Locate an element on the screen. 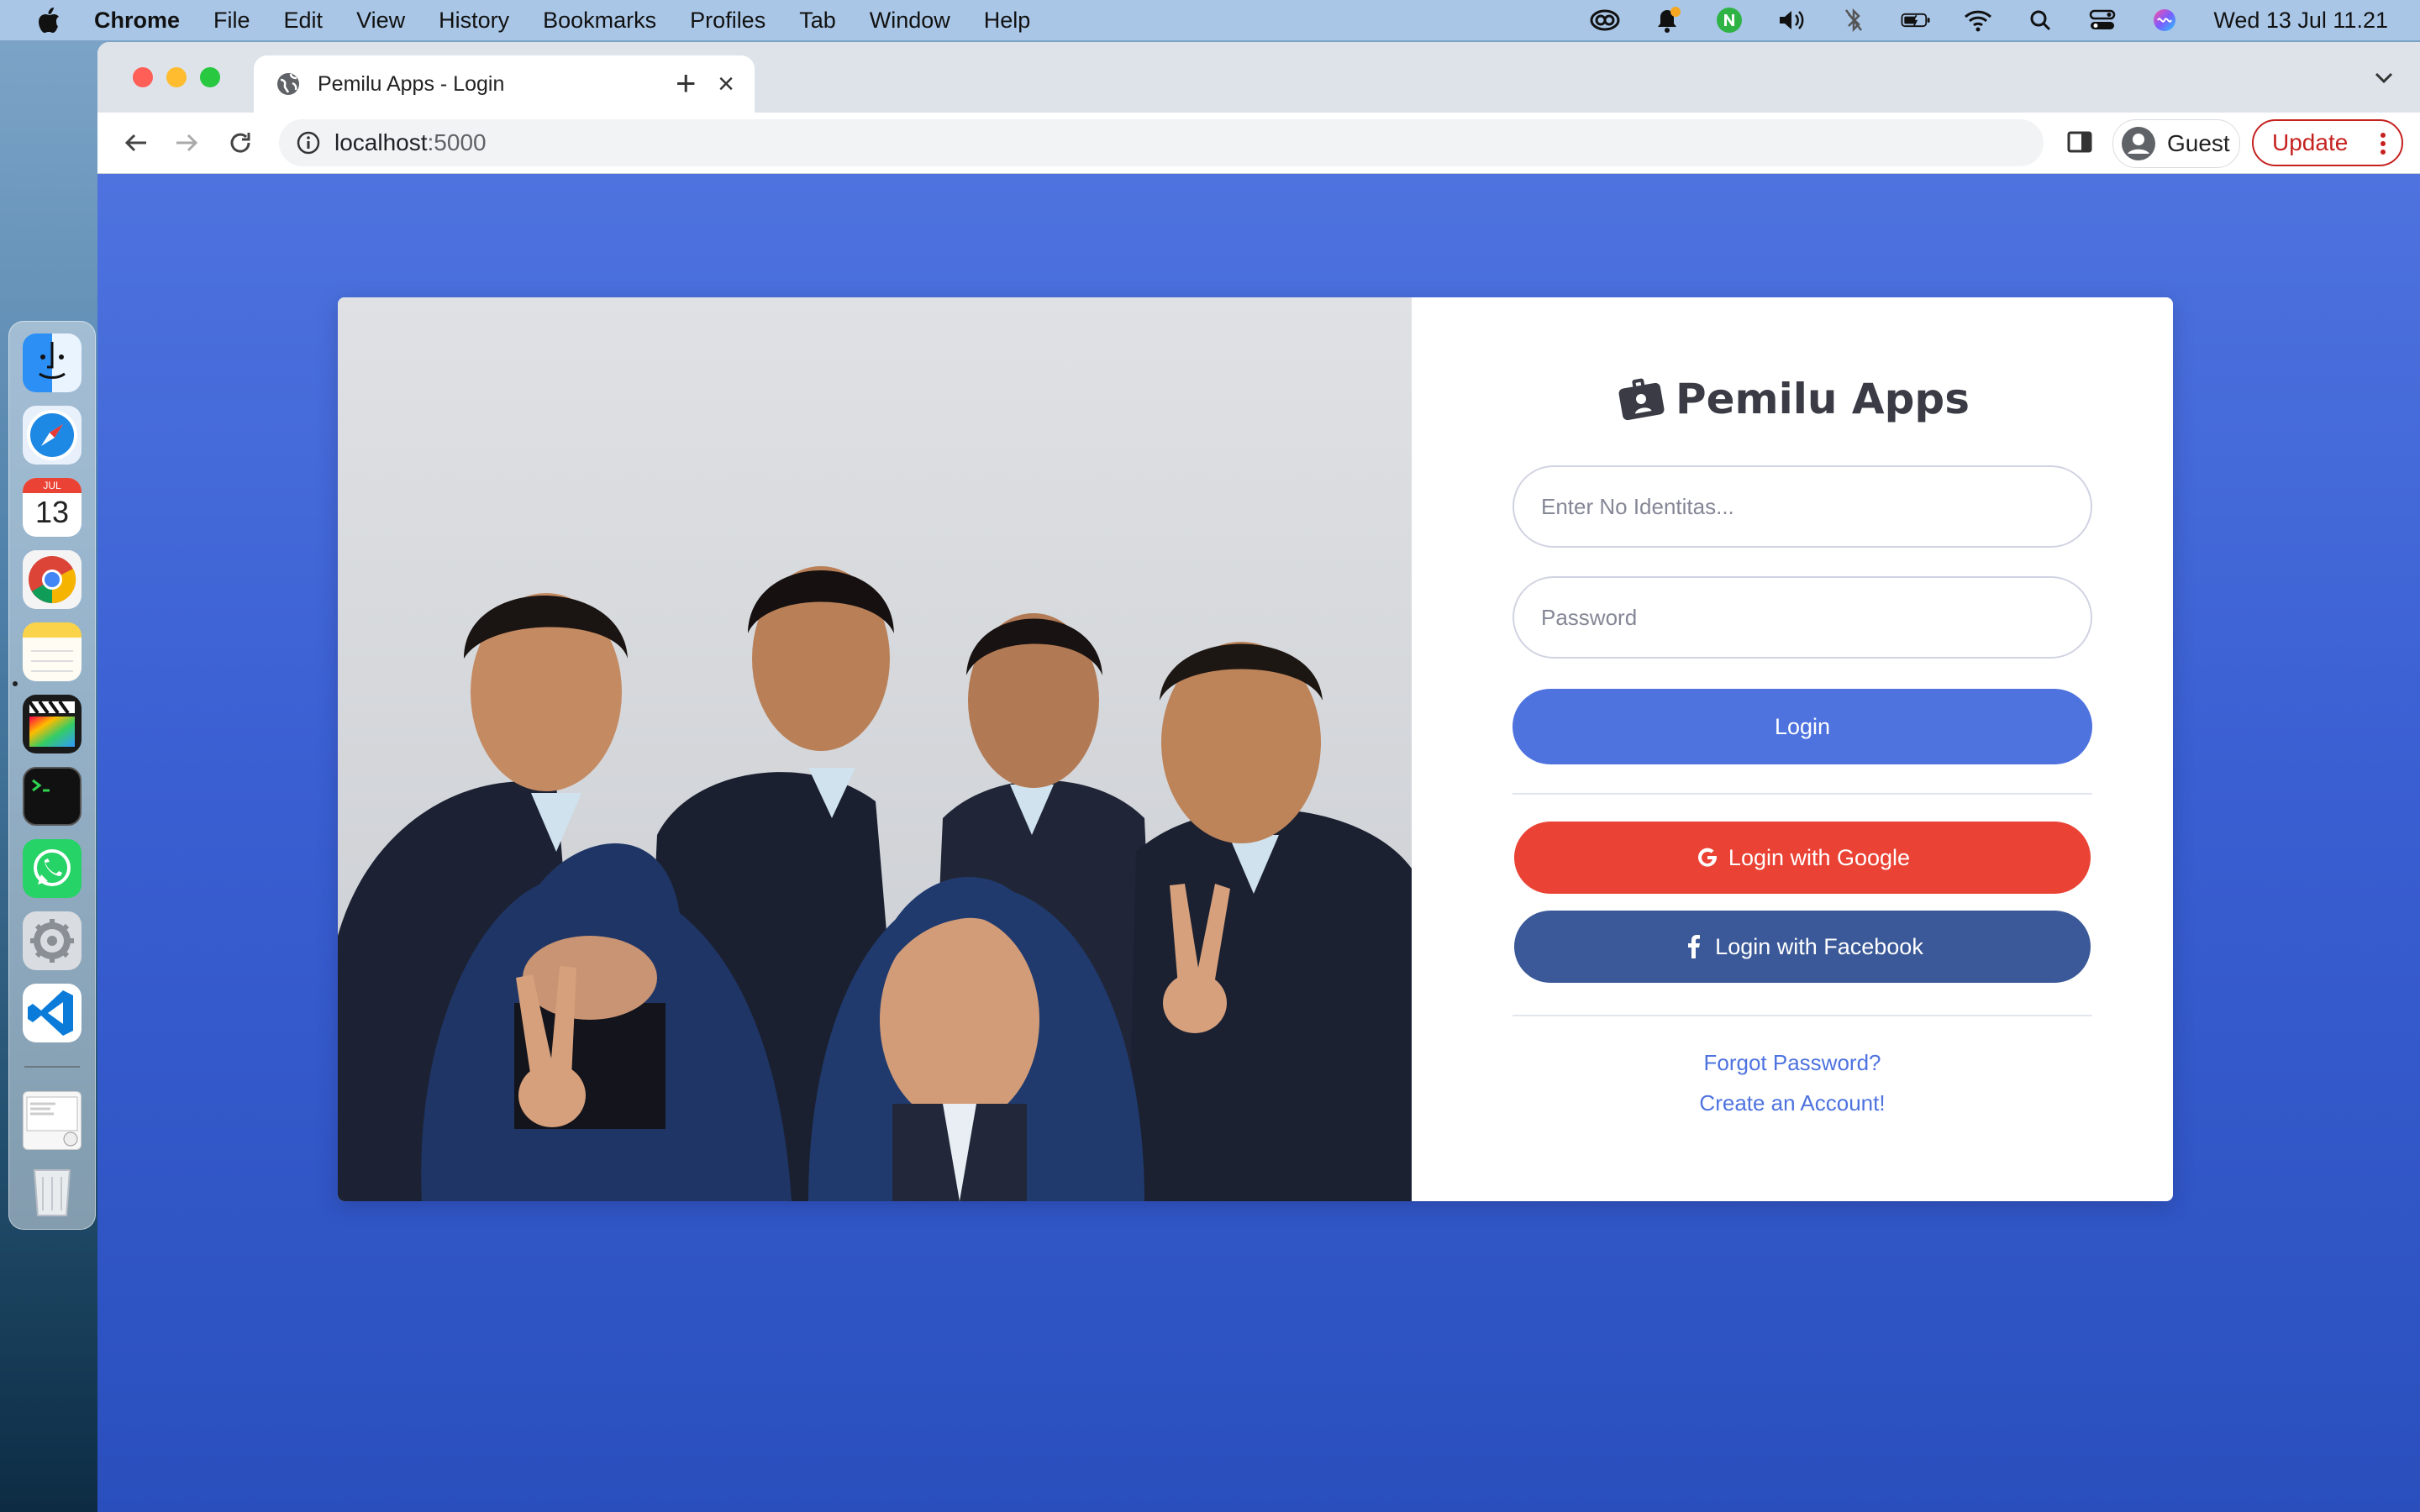 The height and width of the screenshot is (1512, 2420). wifi-icon is located at coordinates (1978, 20).